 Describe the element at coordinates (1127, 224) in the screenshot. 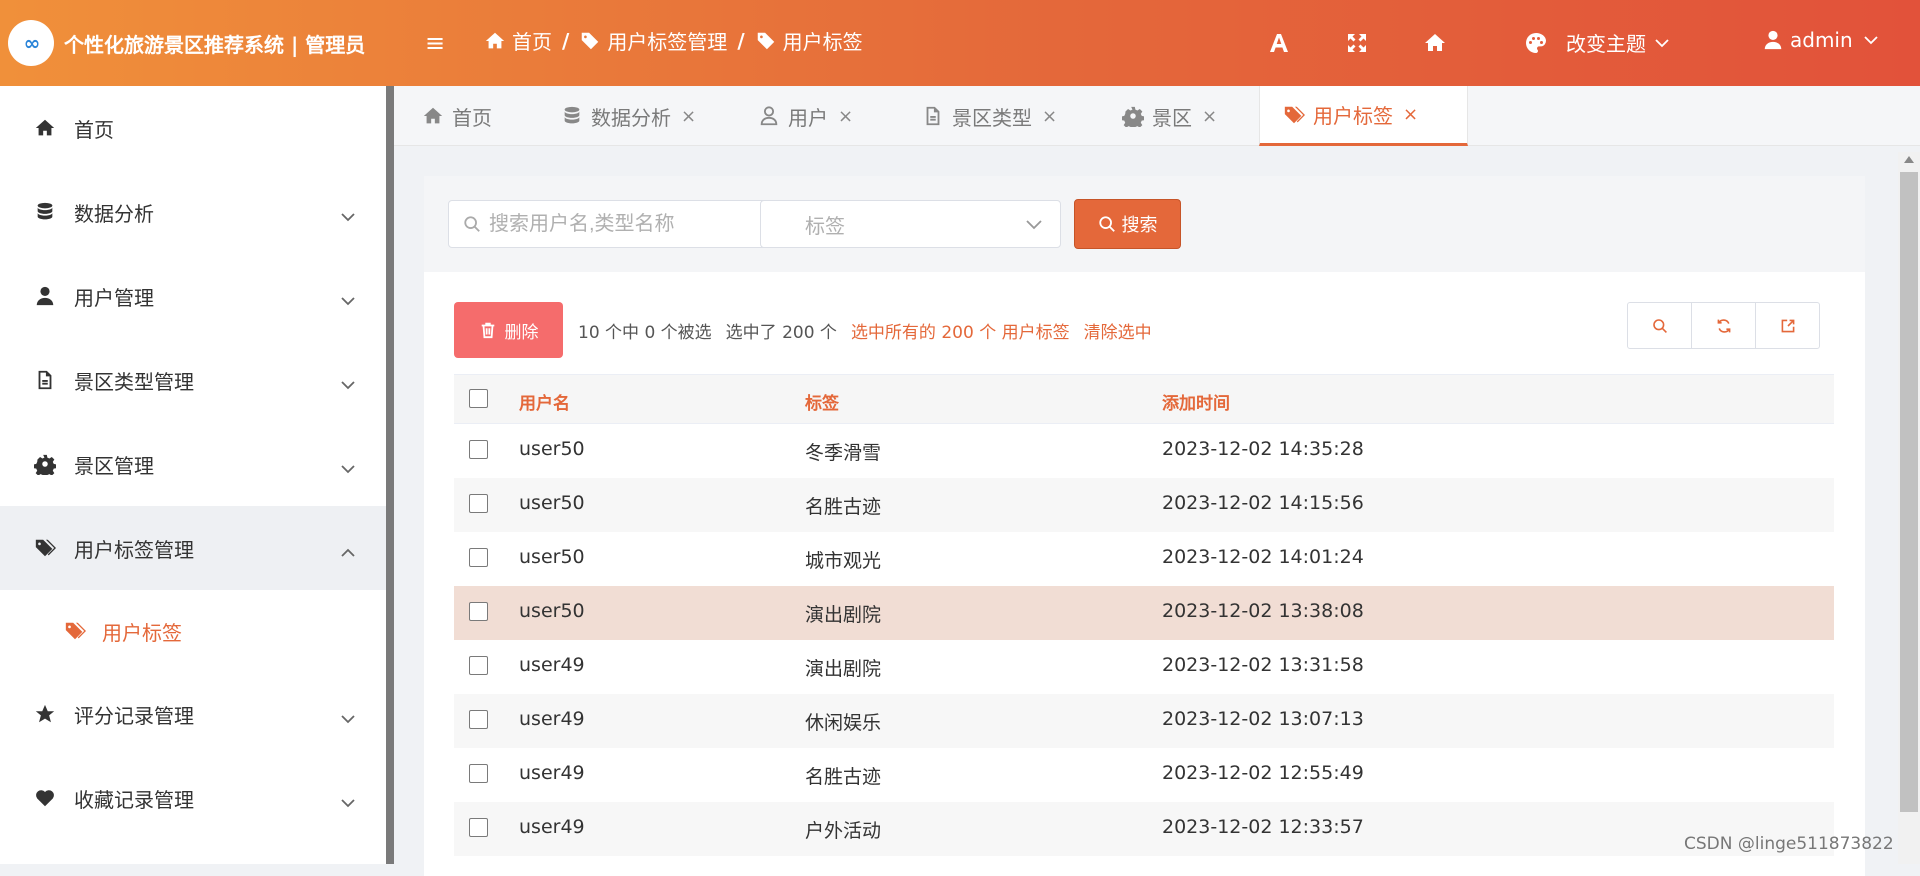

I see `search-button: 搜索` at that location.